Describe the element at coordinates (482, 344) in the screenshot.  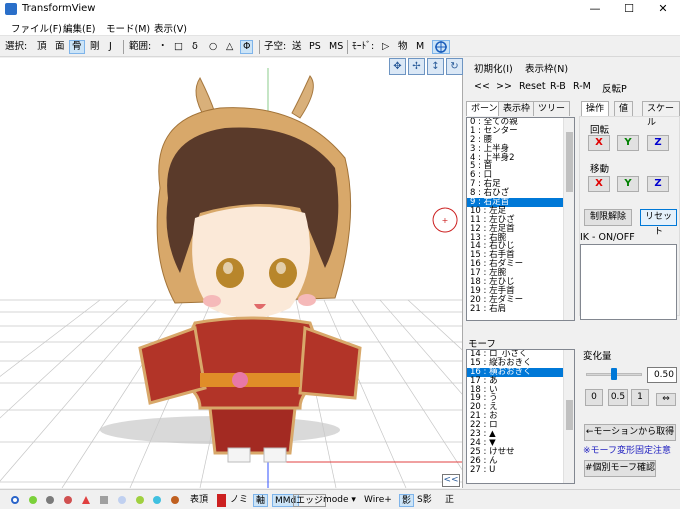
I see `morph-label: モーフ` at that location.